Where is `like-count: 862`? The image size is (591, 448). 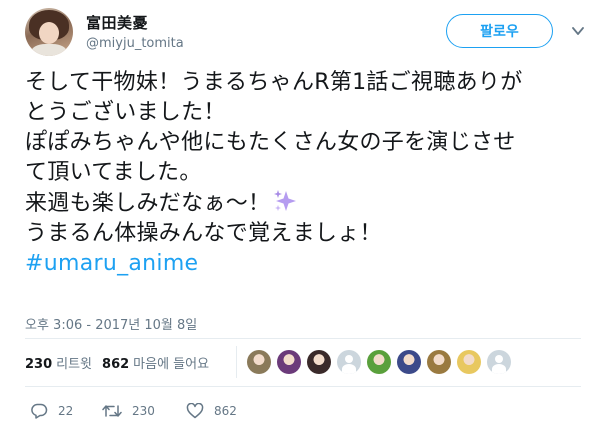
like-count: 862 is located at coordinates (225, 411).